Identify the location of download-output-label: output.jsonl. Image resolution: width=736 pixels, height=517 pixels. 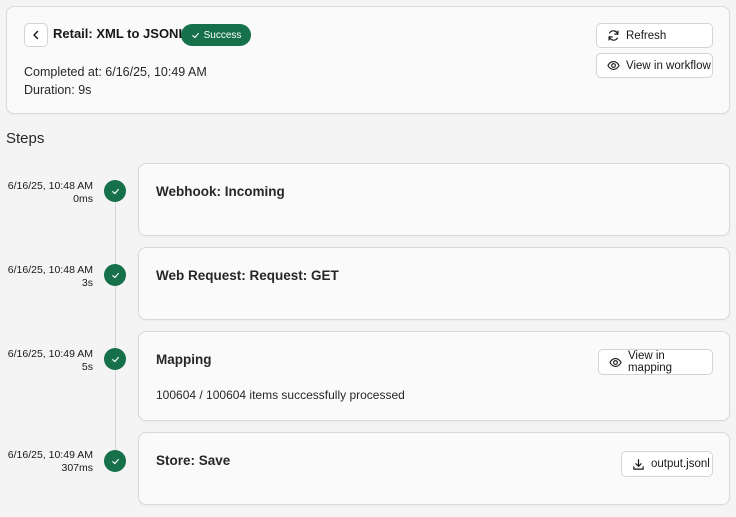
(680, 464).